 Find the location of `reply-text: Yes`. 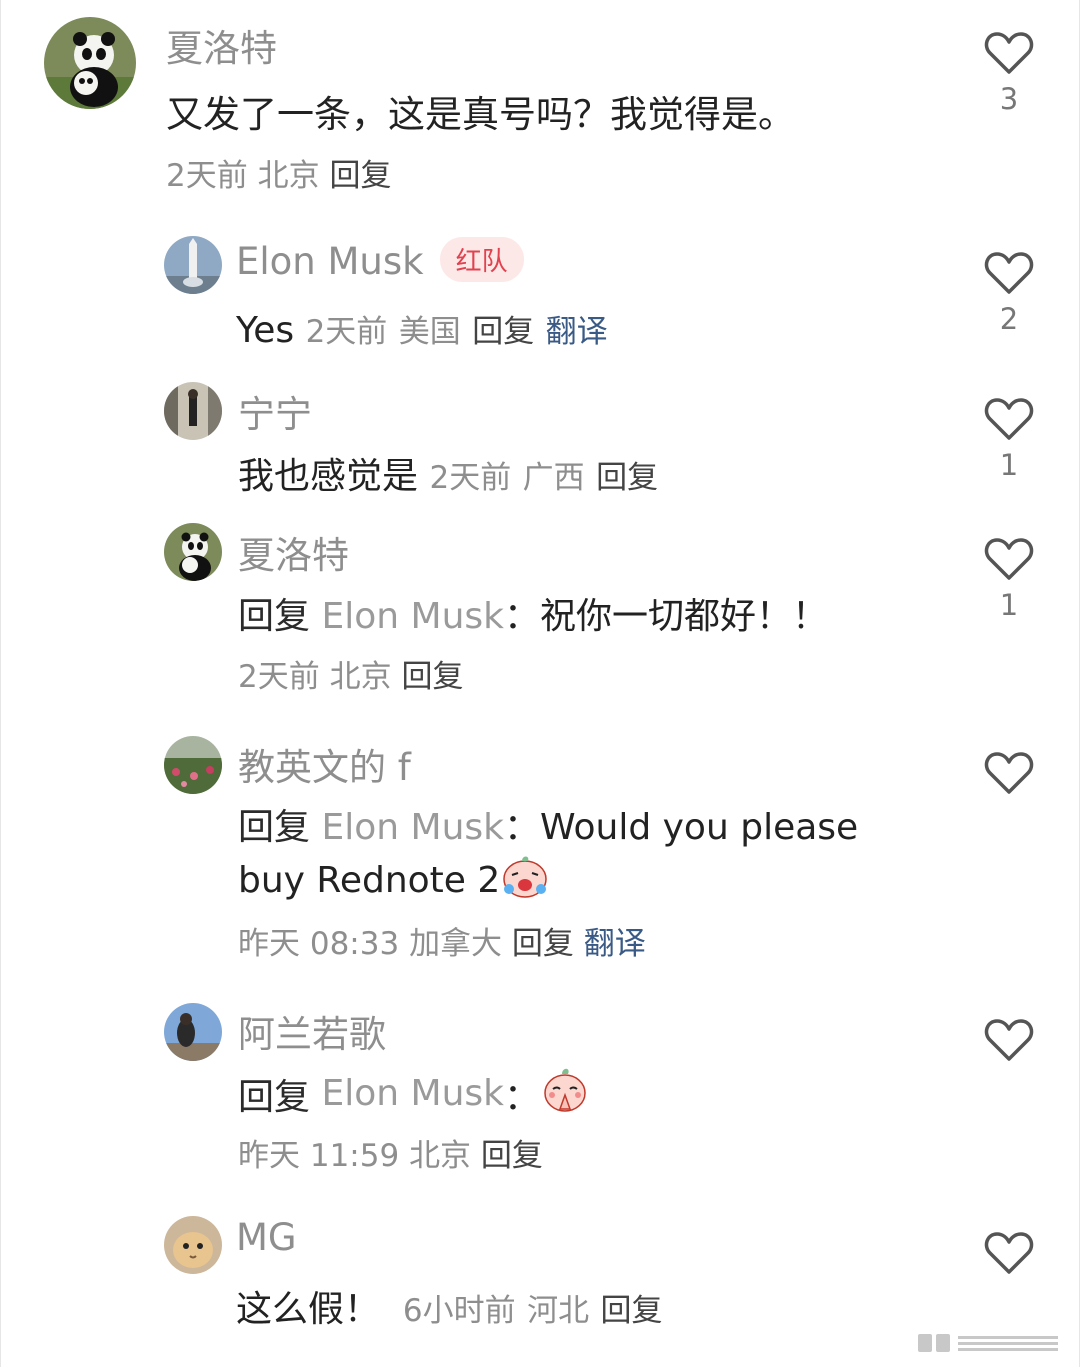

reply-text: Yes is located at coordinates (265, 330).